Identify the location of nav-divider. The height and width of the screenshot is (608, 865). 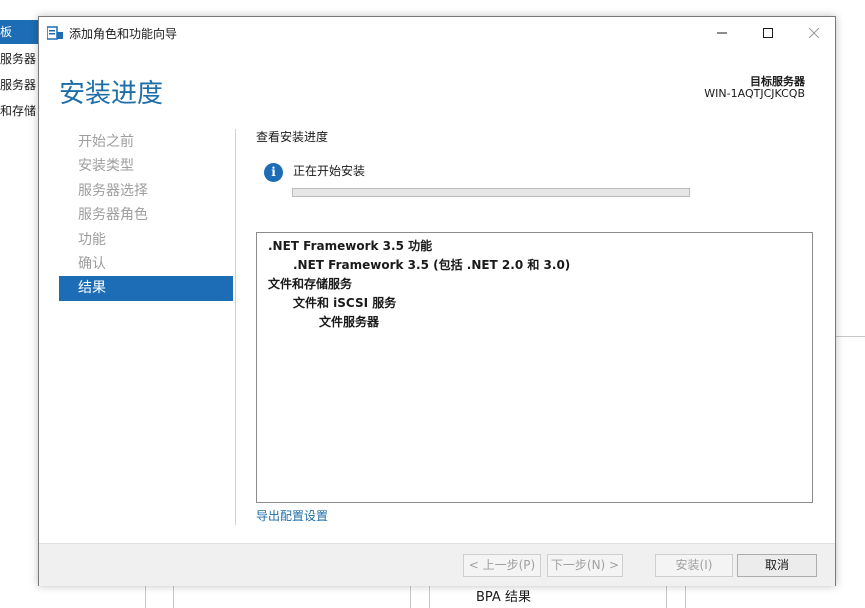
(235, 327).